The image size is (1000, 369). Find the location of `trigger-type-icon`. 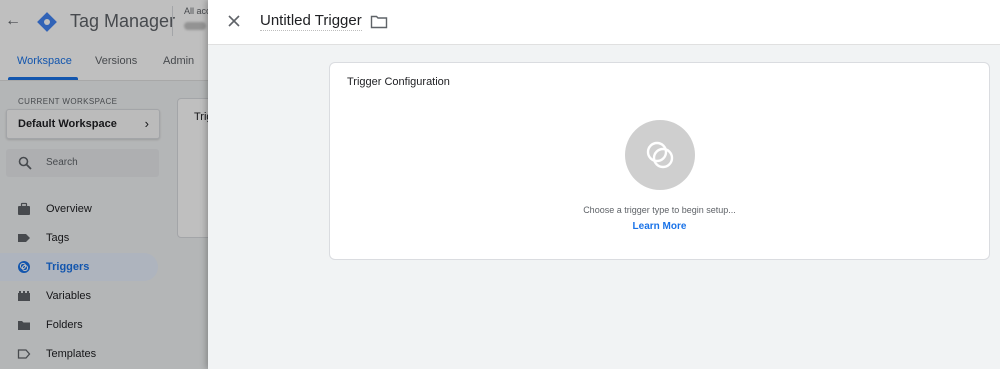

trigger-type-icon is located at coordinates (660, 155).